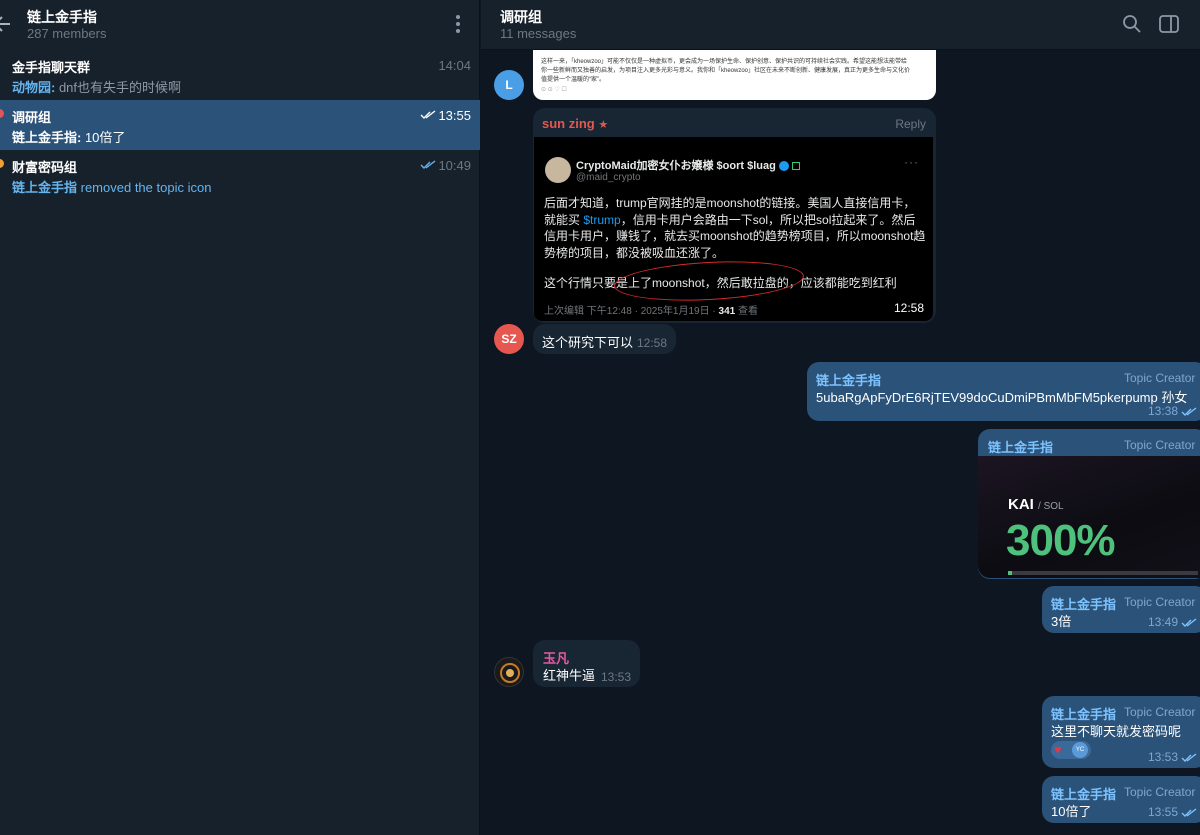  Describe the element at coordinates (651, 311) in the screenshot. I see `tweet-meta: 上次编辑 下午12:48 · 2025年1月19日 · 341 查看` at that location.